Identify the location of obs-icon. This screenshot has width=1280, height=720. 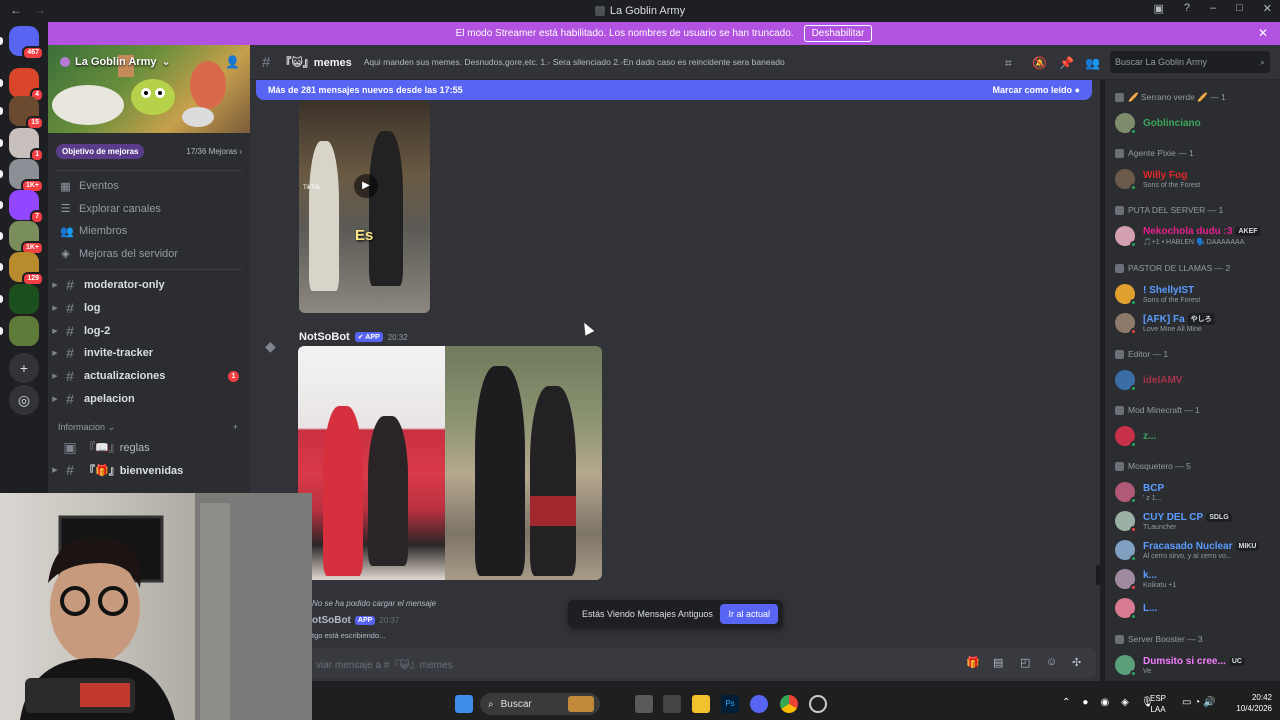
(818, 704).